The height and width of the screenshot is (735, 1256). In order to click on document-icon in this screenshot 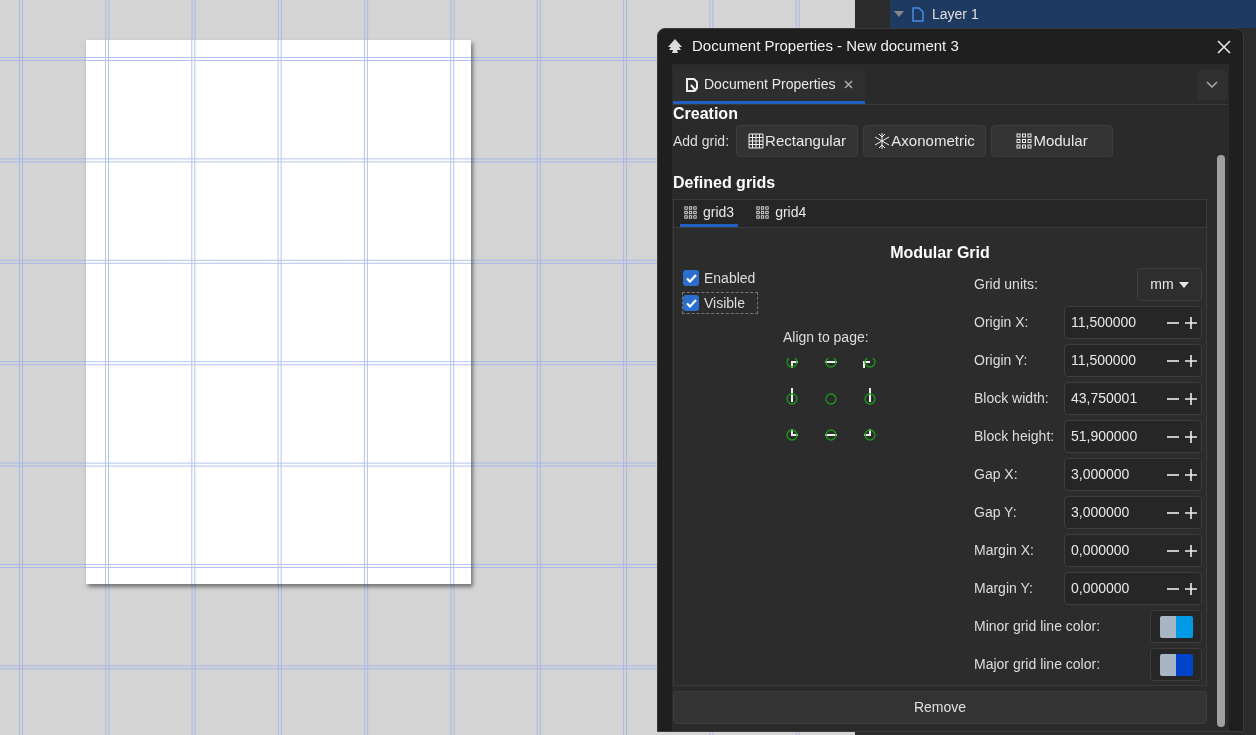, I will do `click(918, 14)`.